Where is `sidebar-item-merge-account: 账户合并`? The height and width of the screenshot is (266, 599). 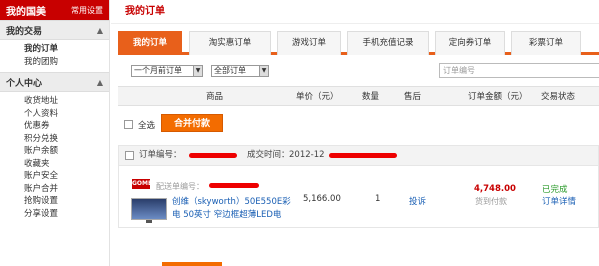
sidebar-item-merge-account: 账户合并 is located at coordinates (66, 189).